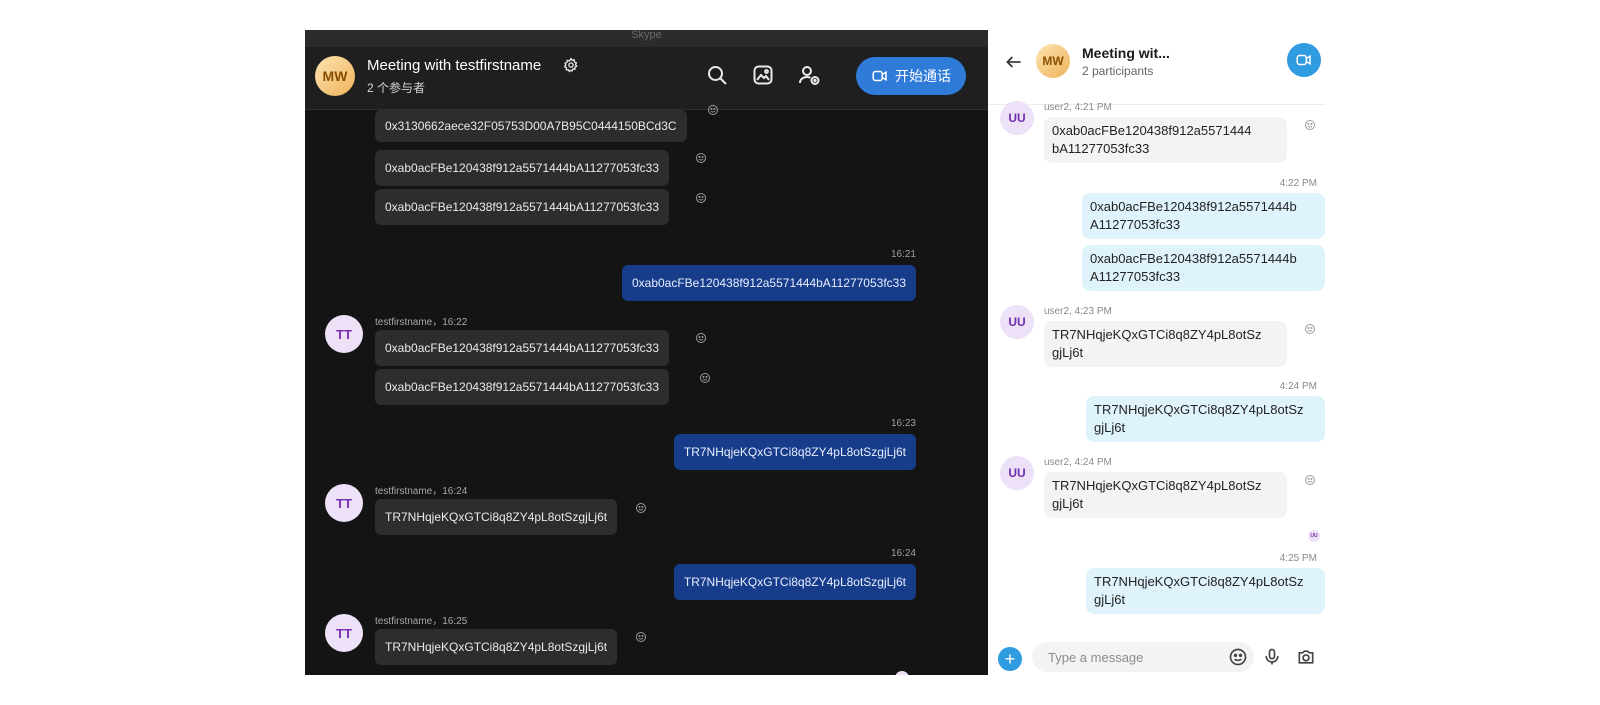 This screenshot has height=705, width=1600. I want to click on sender-name-time: user2, 4:24 PM, so click(1078, 462).